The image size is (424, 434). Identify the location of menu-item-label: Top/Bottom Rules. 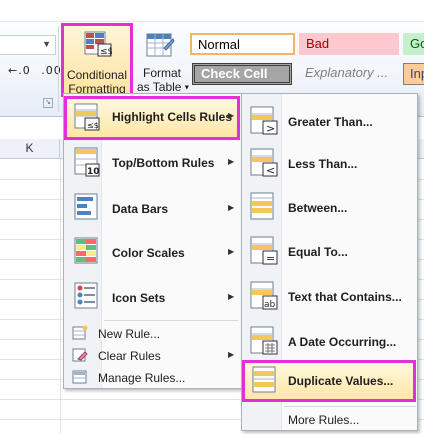
(163, 163).